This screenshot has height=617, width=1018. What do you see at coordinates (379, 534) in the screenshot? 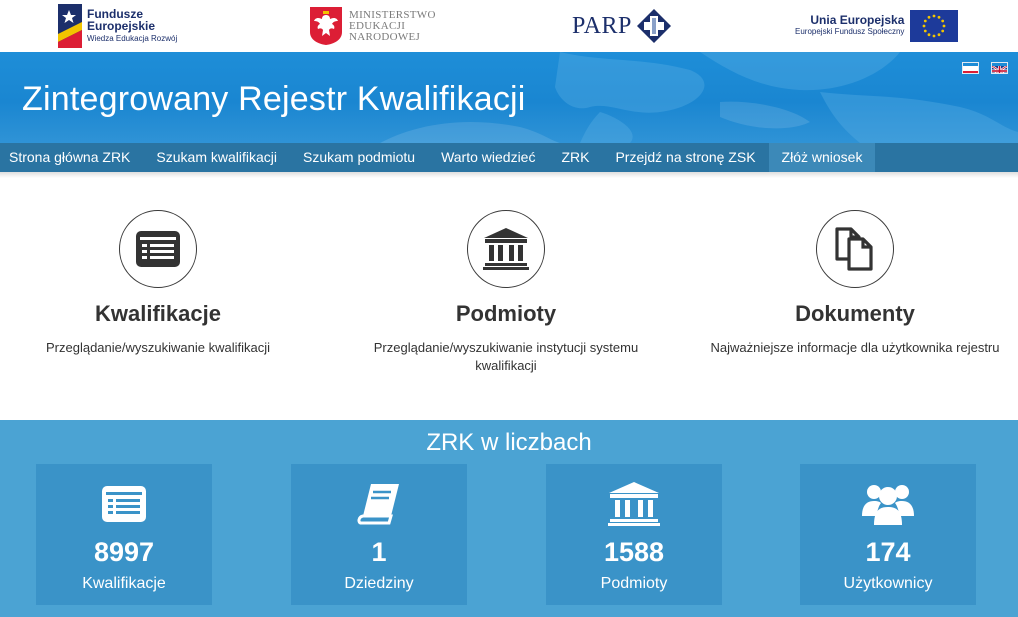
I see `stat-dziedziny: 1 Dziedziny` at bounding box center [379, 534].